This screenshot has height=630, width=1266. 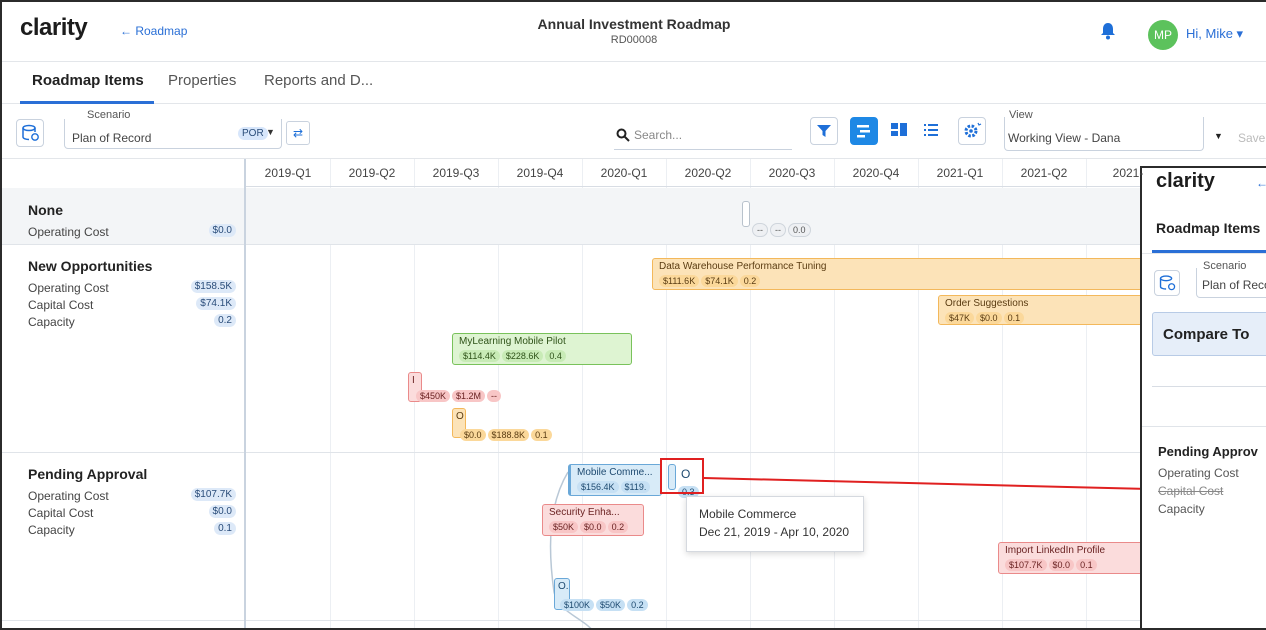 I want to click on item-name: Import LinkedIn Profile, so click(x=1055, y=550).